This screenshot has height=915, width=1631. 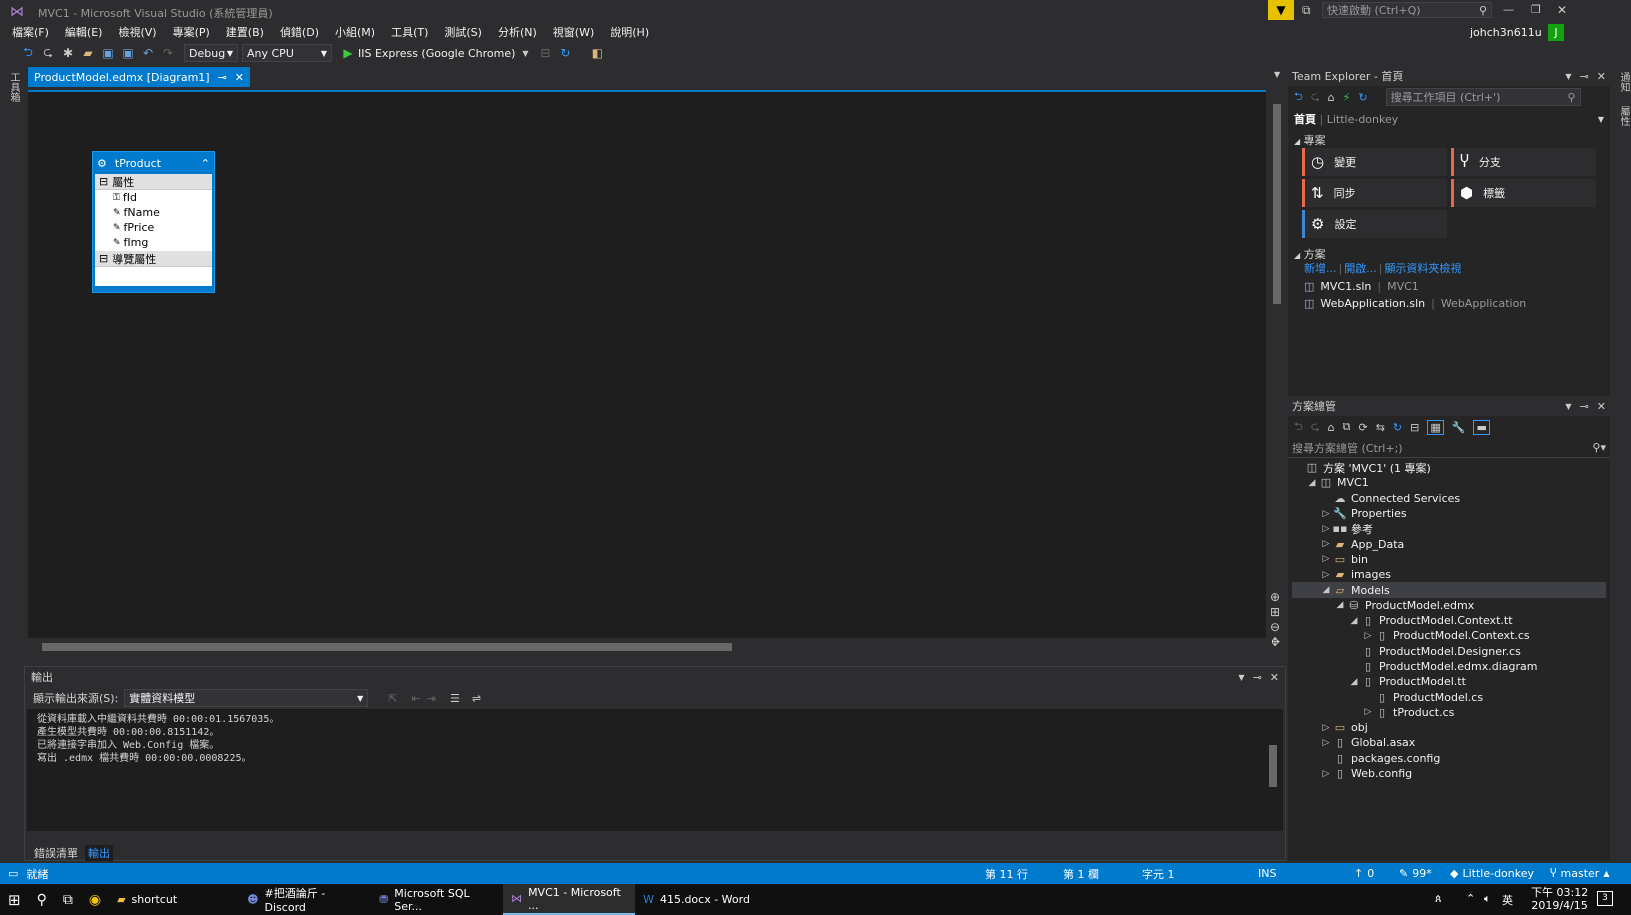 I want to click on vertical-scrollbar: ⊕ ⊞ ⊖ ✥, so click(x=1277, y=369).